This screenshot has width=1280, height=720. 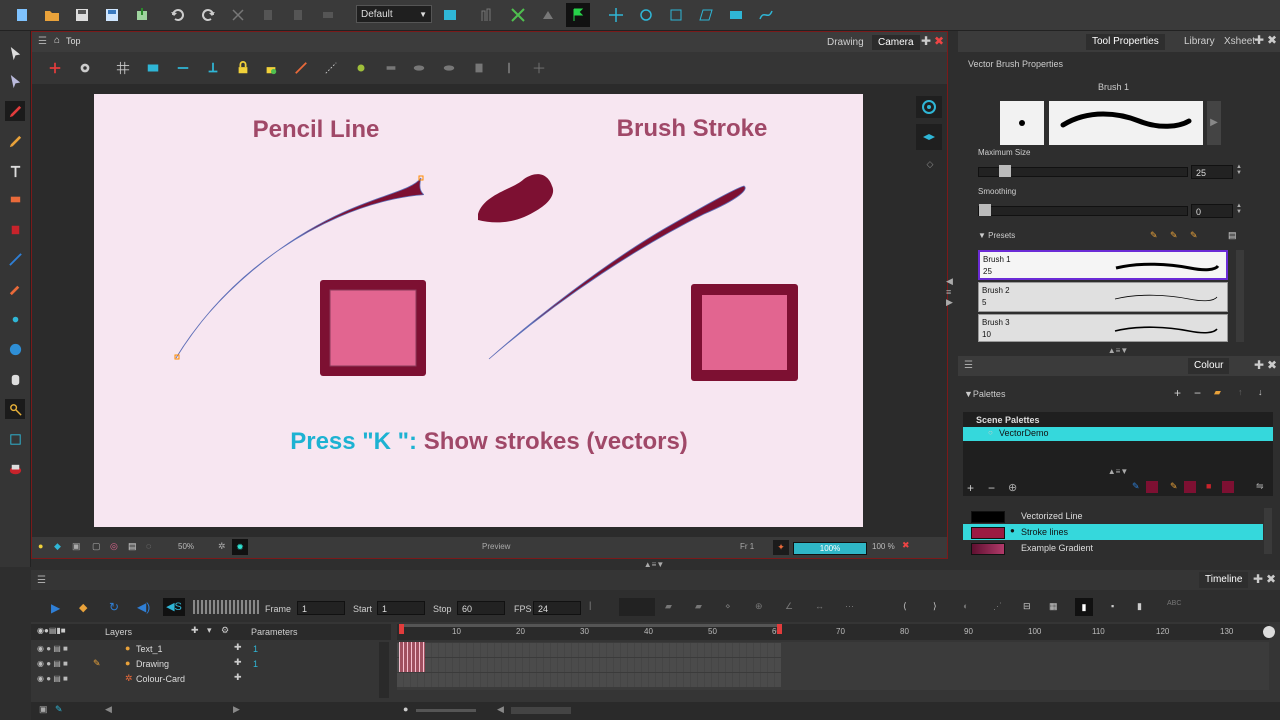 What do you see at coordinates (637, 607) in the screenshot?
I see `layer-type-select` at bounding box center [637, 607].